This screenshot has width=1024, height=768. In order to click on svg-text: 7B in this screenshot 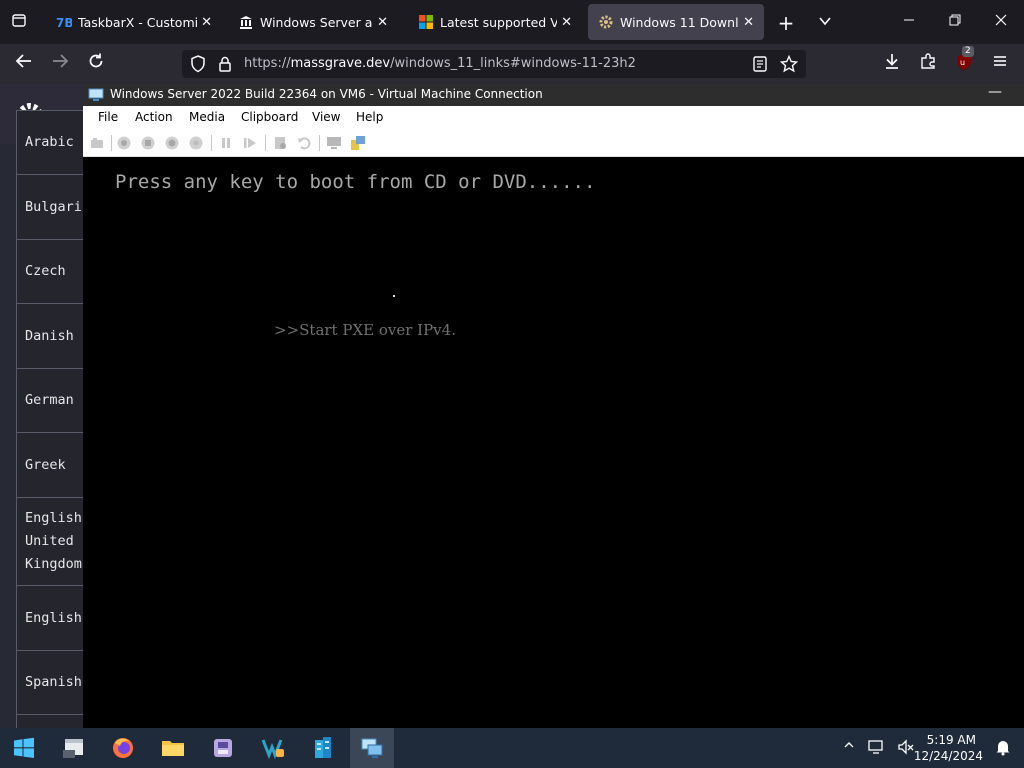, I will do `click(64, 23)`.